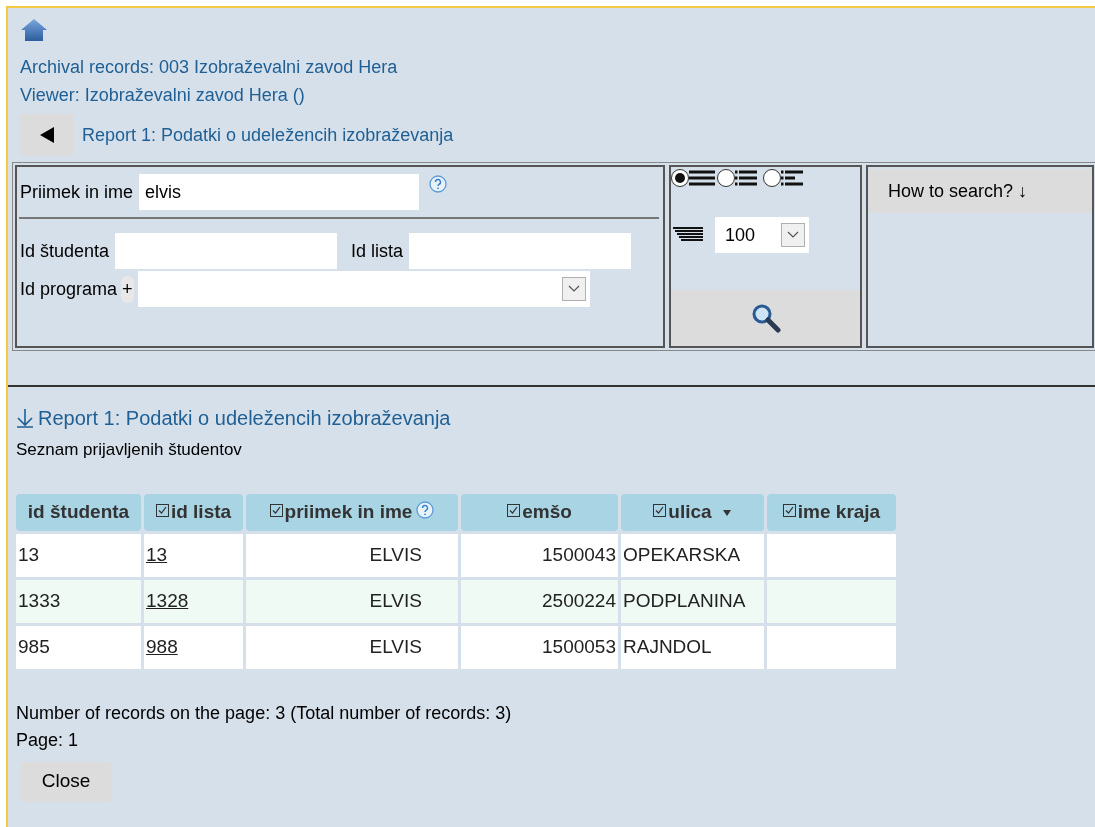 The height and width of the screenshot is (827, 1095). I want to click on column-header: id lista, so click(193, 512).